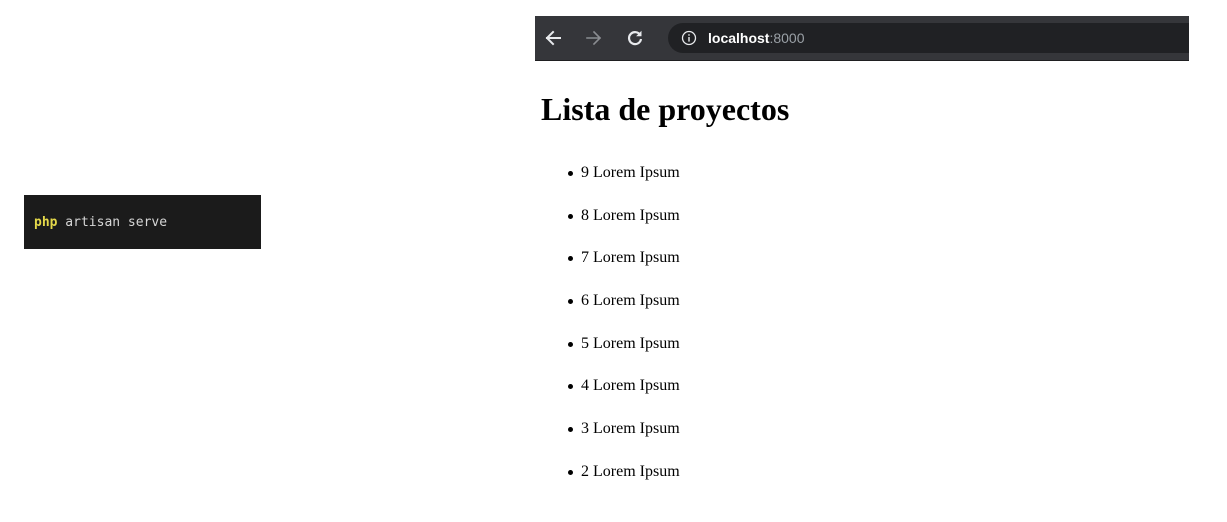  I want to click on url-text: localhost:8000, so click(756, 38).